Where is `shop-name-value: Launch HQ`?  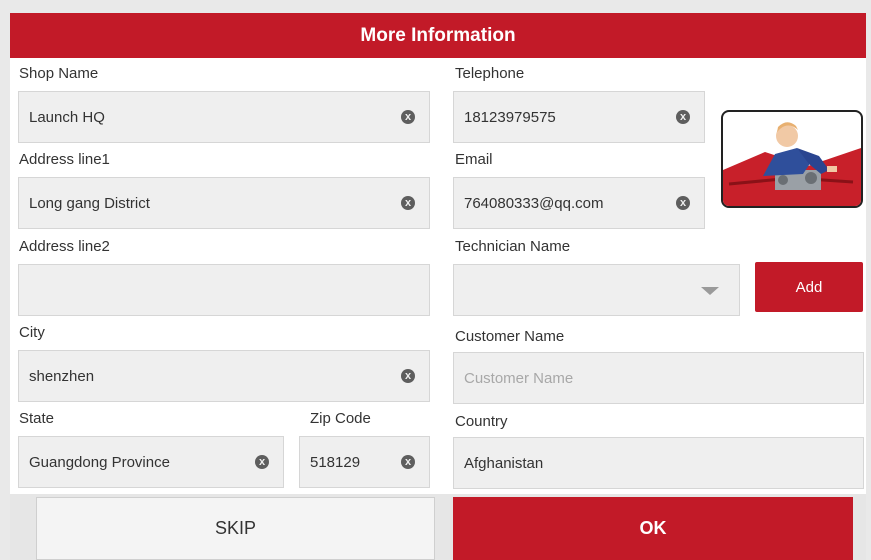 shop-name-value: Launch HQ is located at coordinates (67, 117).